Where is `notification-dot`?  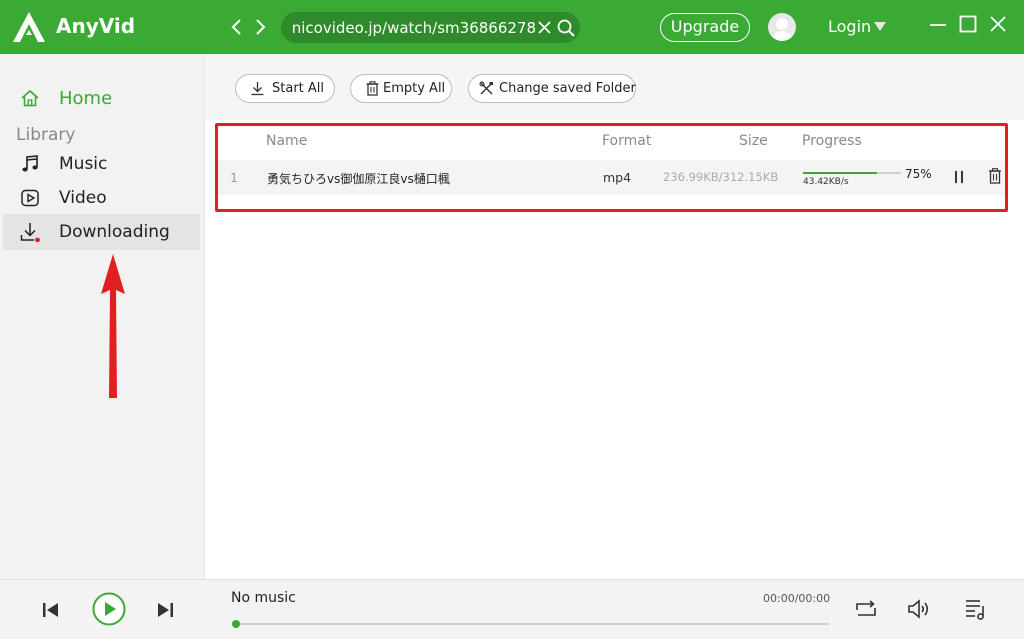 notification-dot is located at coordinates (37, 239).